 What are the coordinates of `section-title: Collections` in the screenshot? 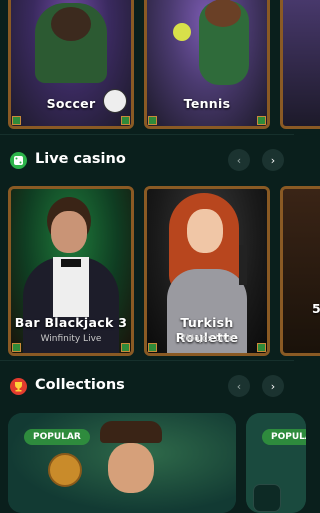 It's located at (80, 385).